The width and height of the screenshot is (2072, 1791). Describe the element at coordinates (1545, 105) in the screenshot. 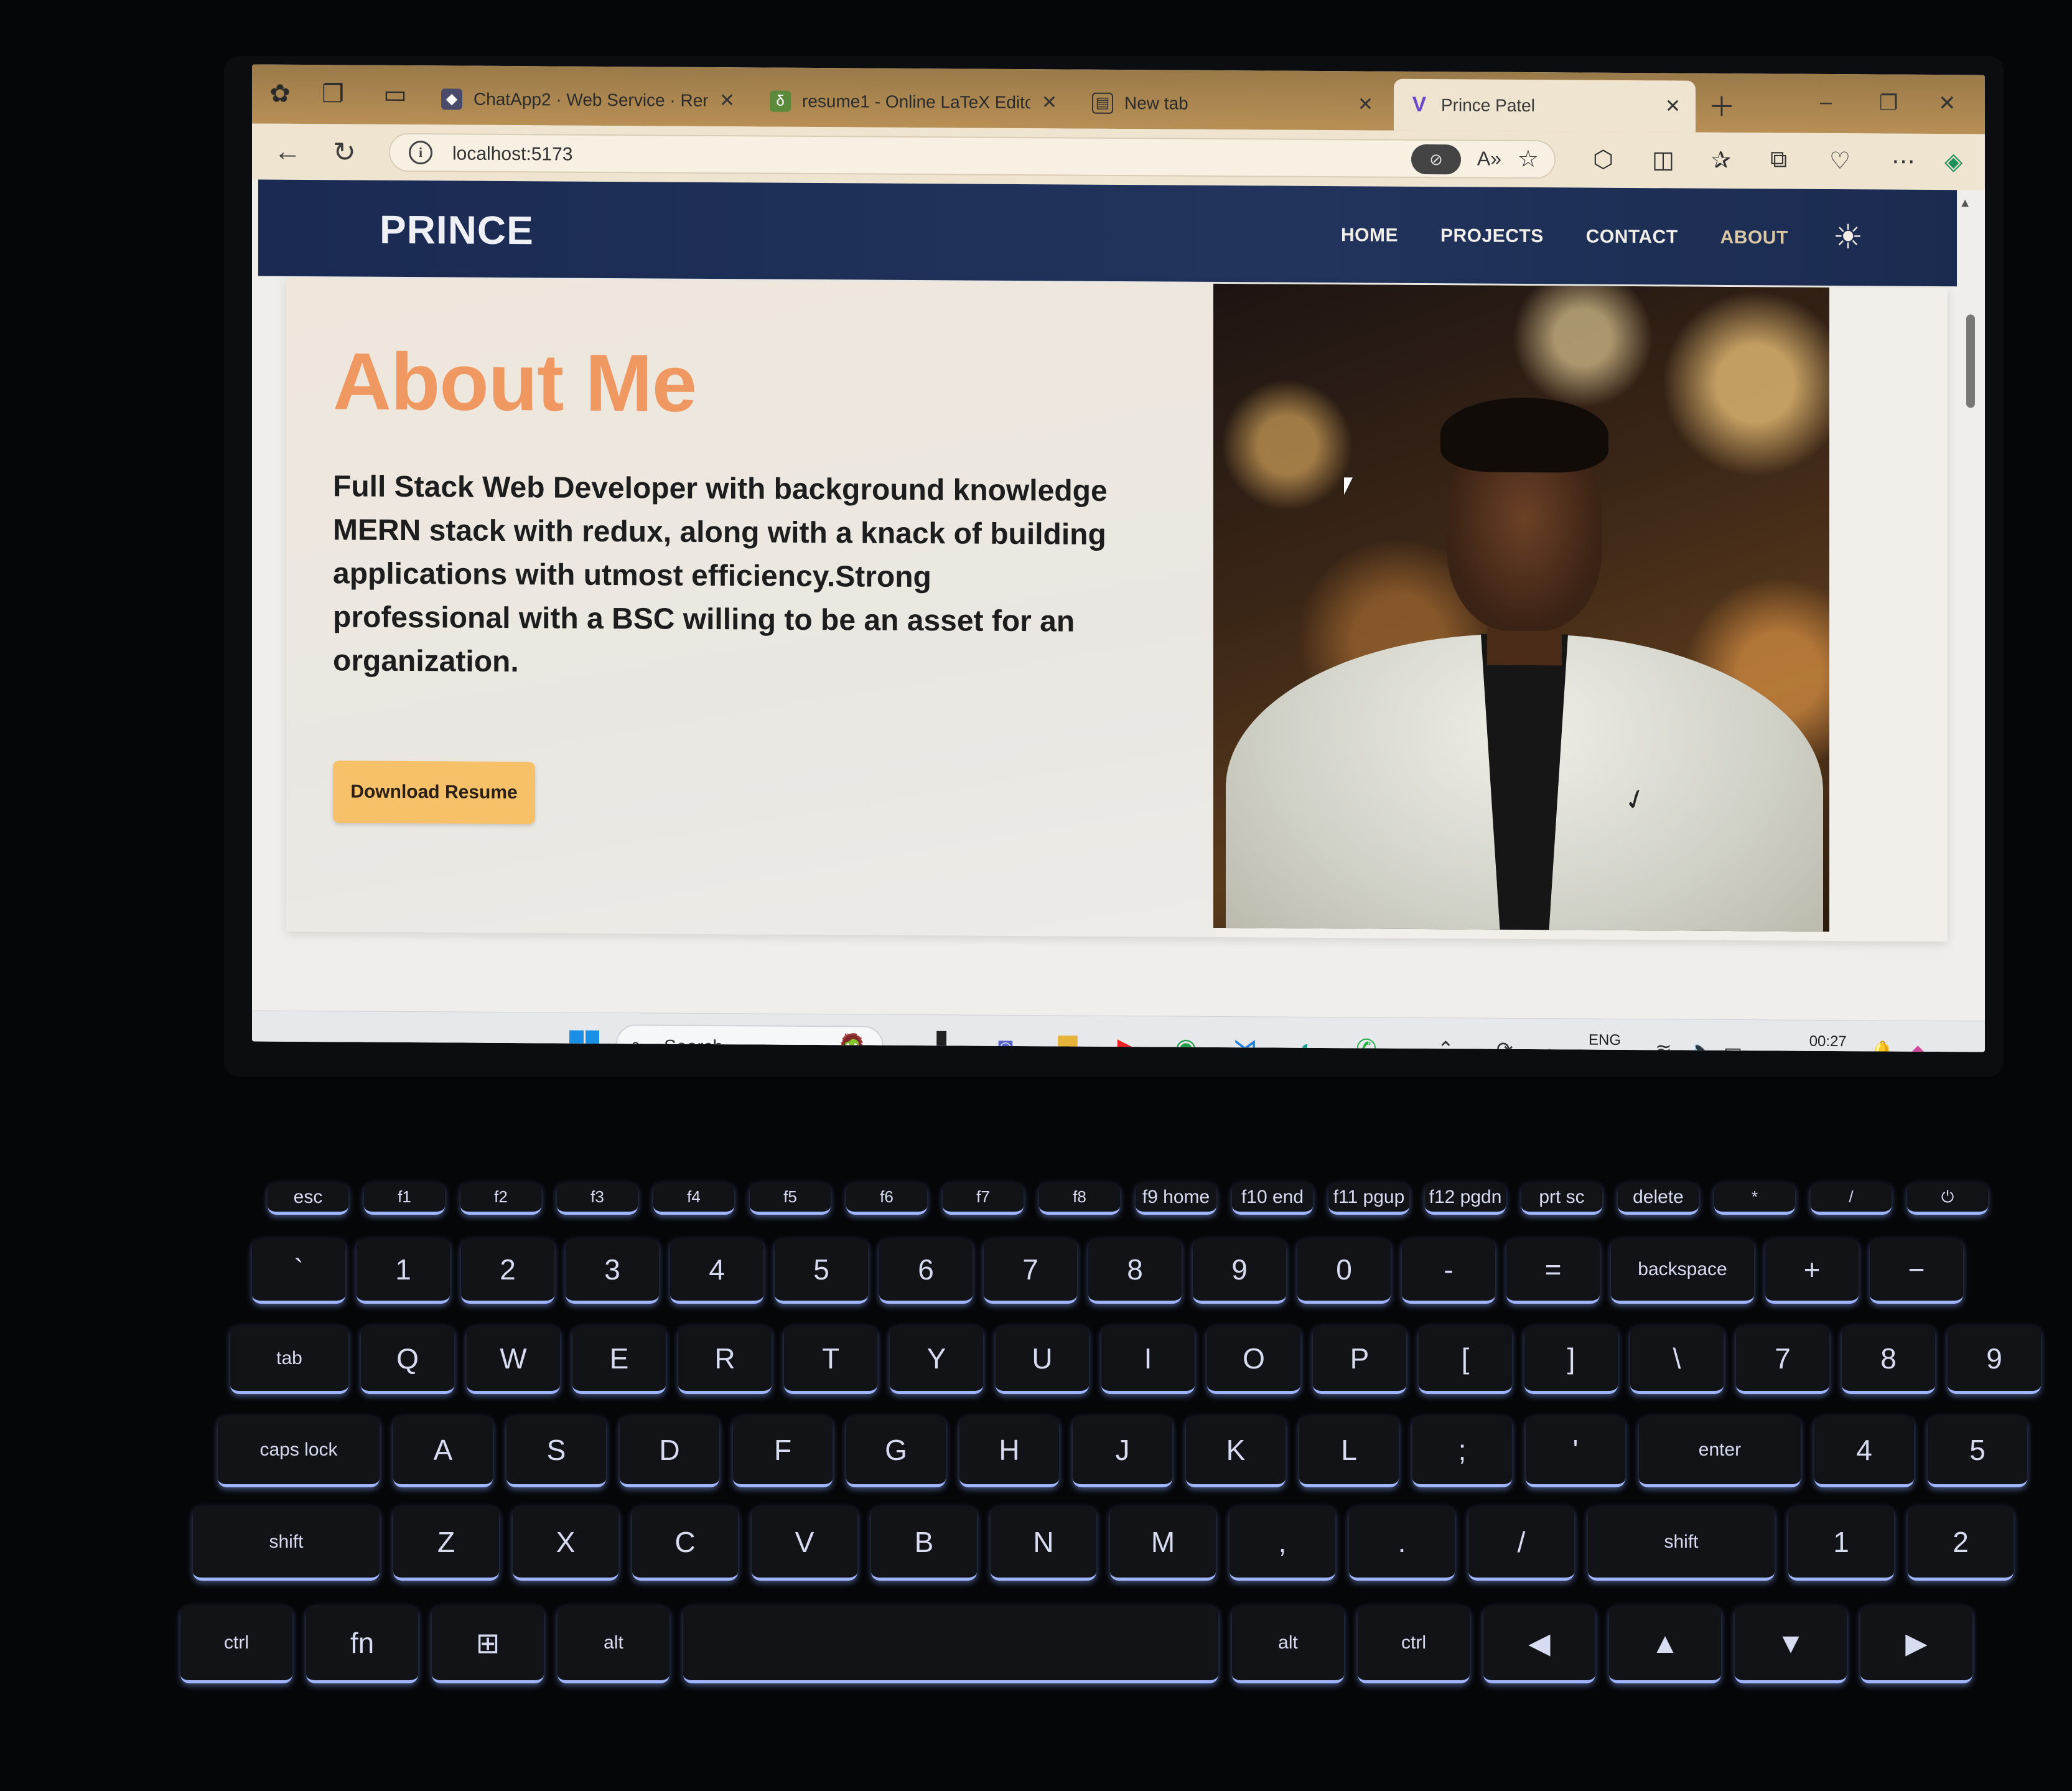

I see `tab-prince-patel: V Prince Patel ✕` at that location.